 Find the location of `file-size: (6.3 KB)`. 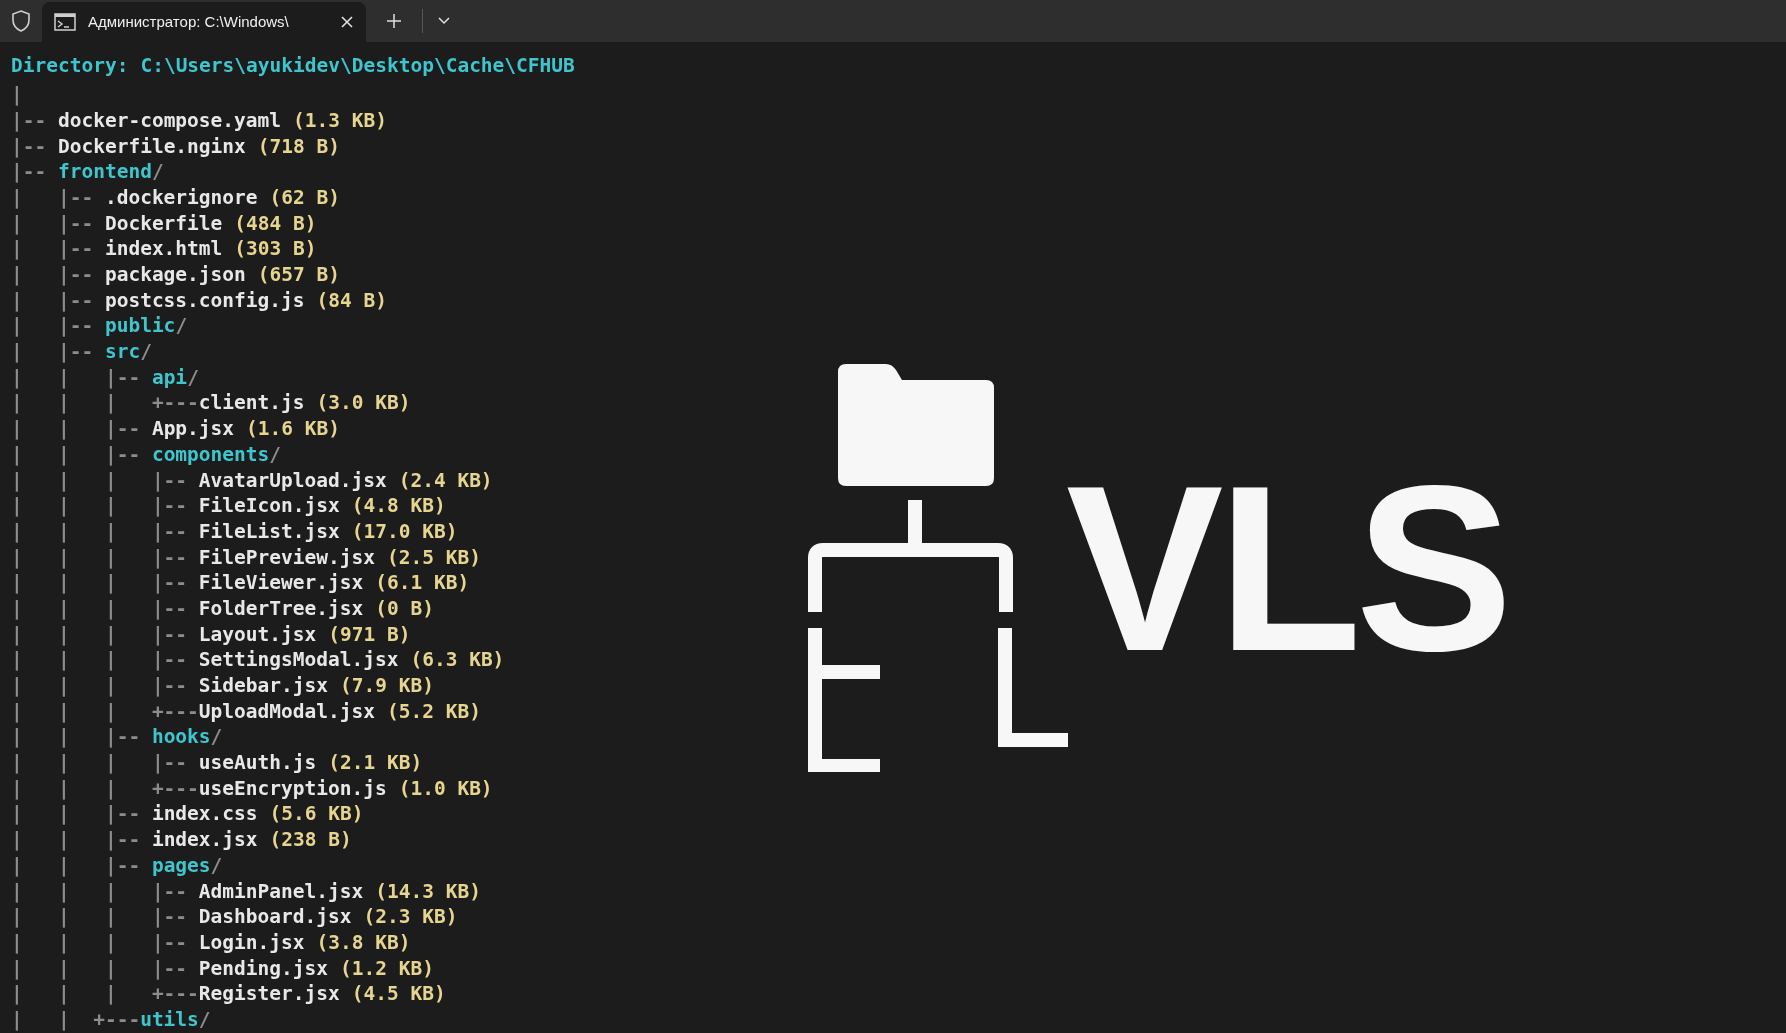

file-size: (6.3 KB) is located at coordinates (457, 660).